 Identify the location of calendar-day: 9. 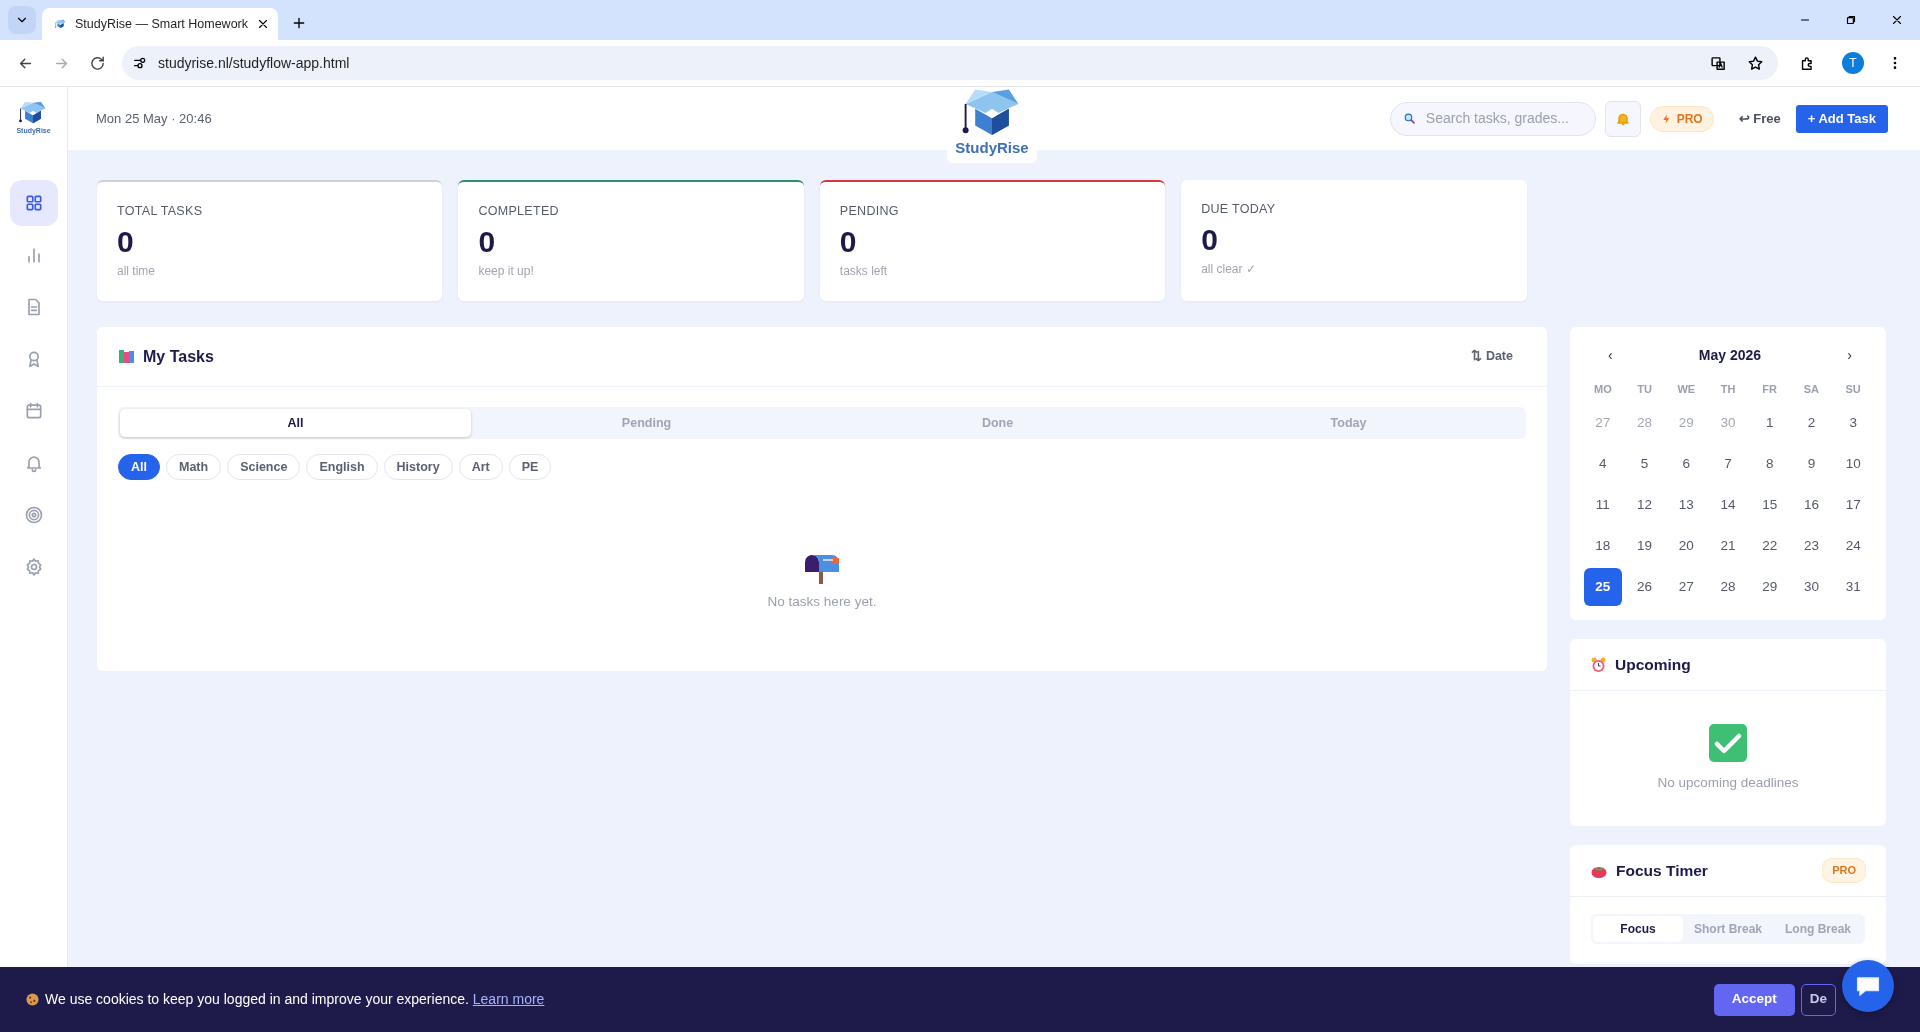
(1811, 464).